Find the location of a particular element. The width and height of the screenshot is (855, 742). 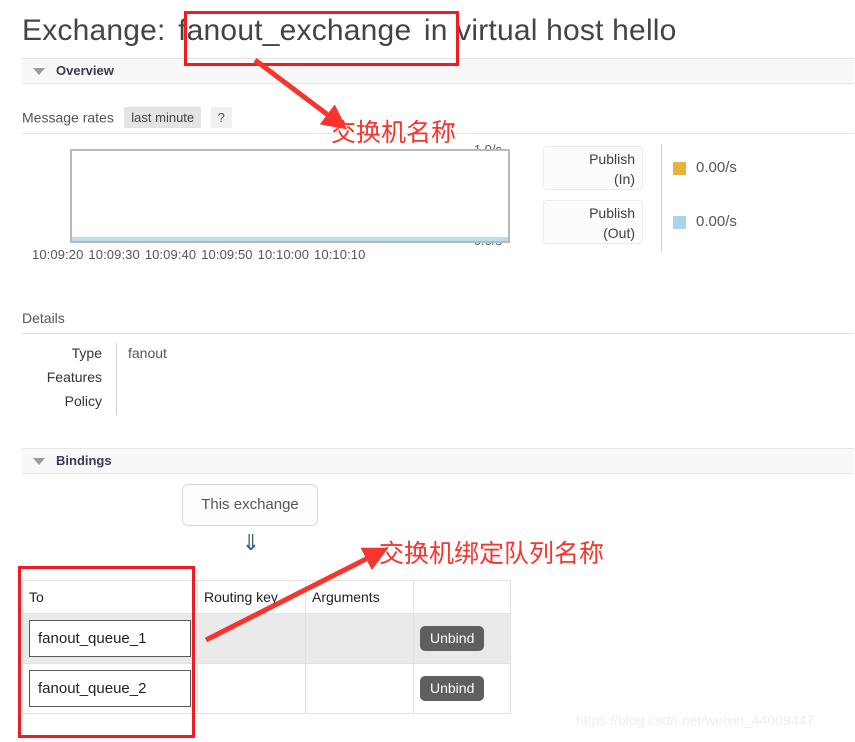

chart-plot-area is located at coordinates (290, 196).